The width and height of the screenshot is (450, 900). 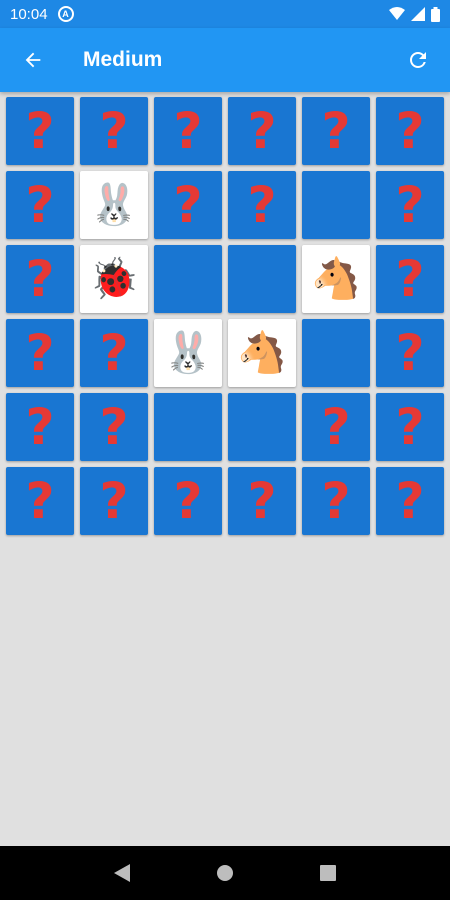 I want to click on ladybug-icon: 🐞, so click(x=114, y=279).